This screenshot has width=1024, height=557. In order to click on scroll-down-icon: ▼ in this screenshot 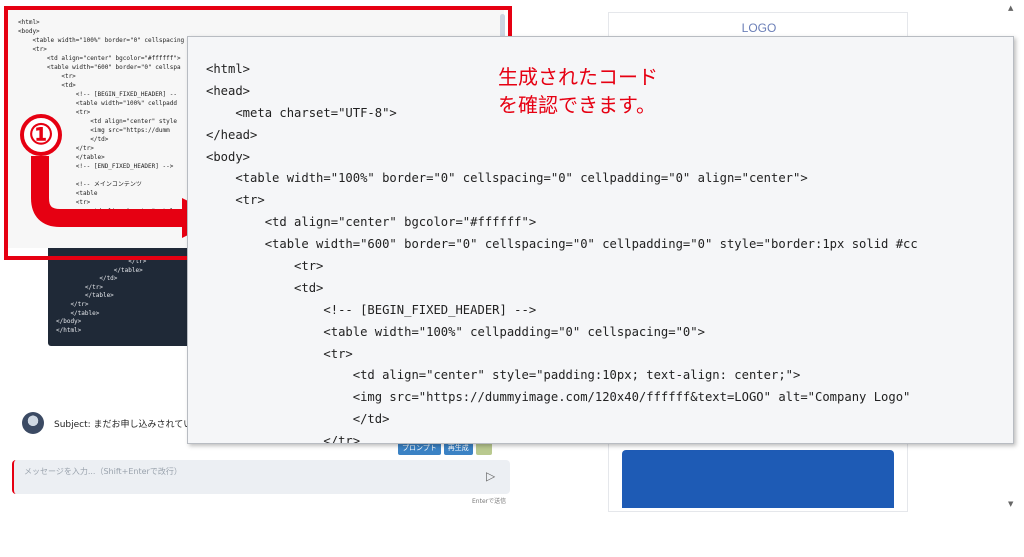, I will do `click(1010, 504)`.